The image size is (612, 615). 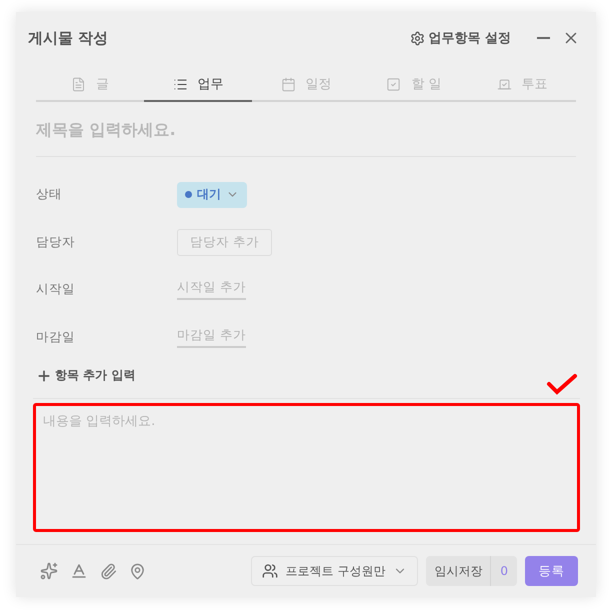 What do you see at coordinates (188, 194) in the screenshot?
I see `status-dot-icon` at bounding box center [188, 194].